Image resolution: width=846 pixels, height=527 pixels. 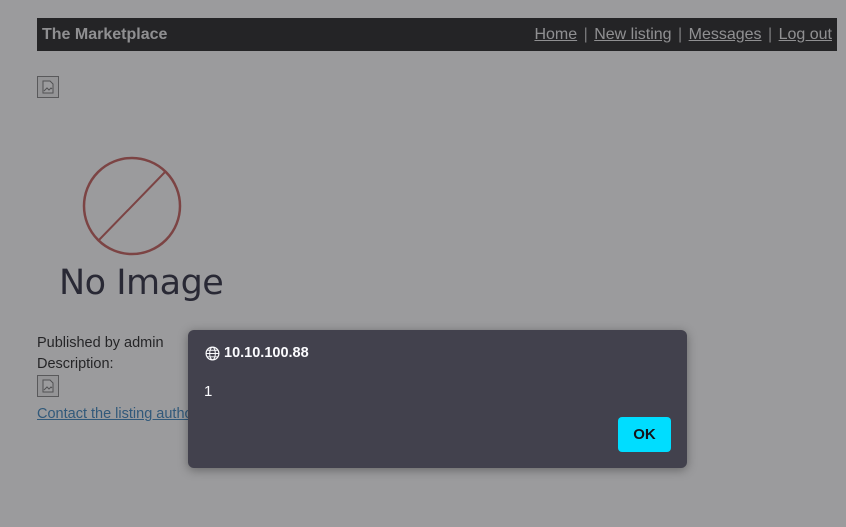 What do you see at coordinates (266, 353) in the screenshot?
I see `alert-origin-text: 10.10.100.88` at bounding box center [266, 353].